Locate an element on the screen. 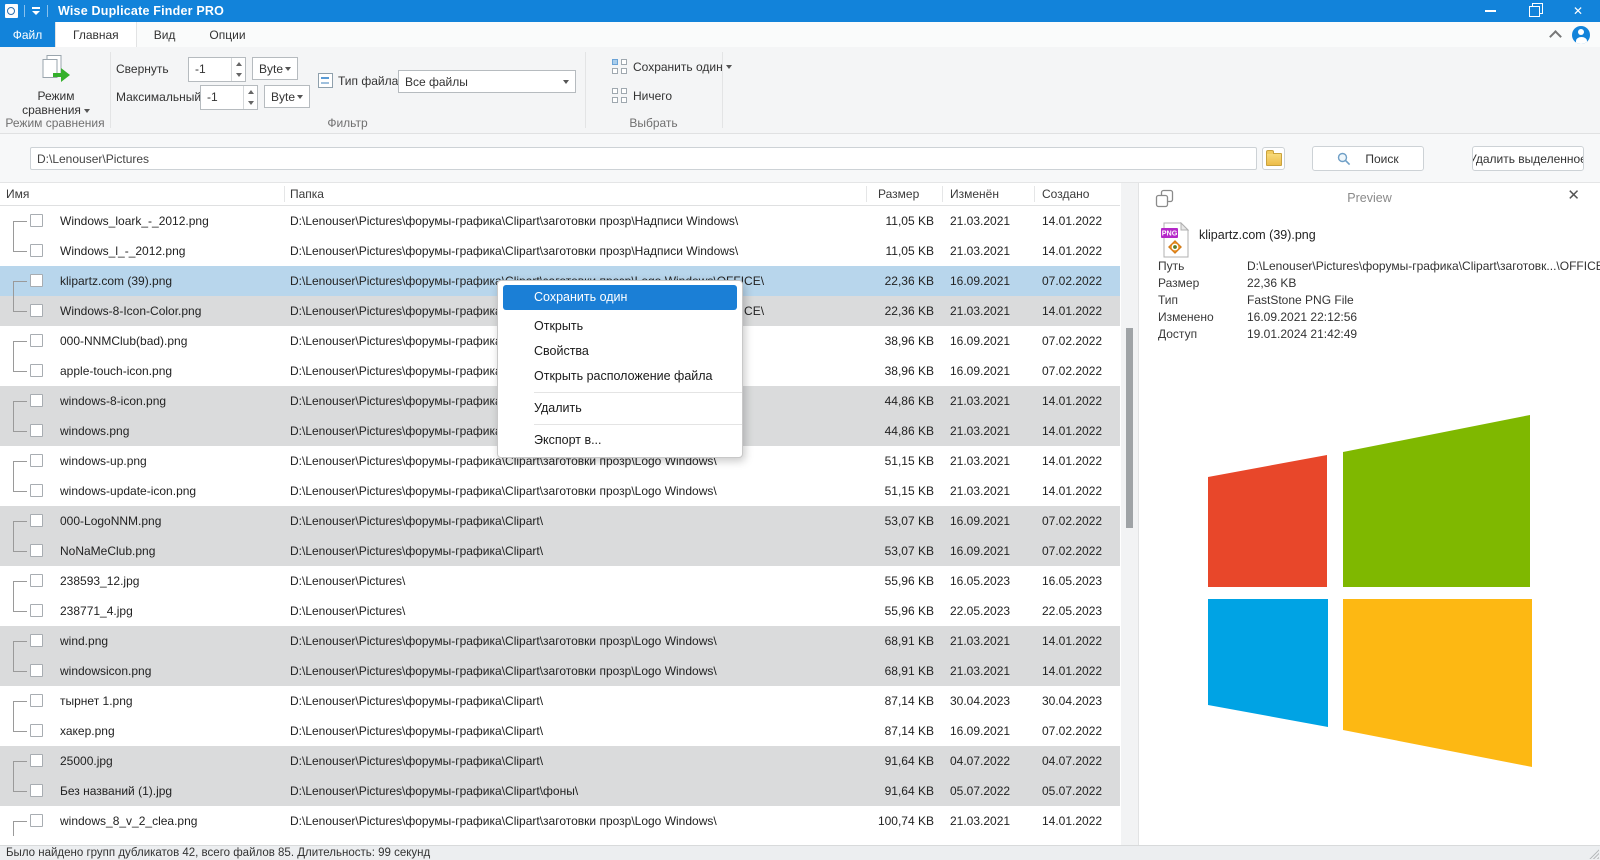 The width and height of the screenshot is (1600, 860). minimize-button is located at coordinates (1490, 11).